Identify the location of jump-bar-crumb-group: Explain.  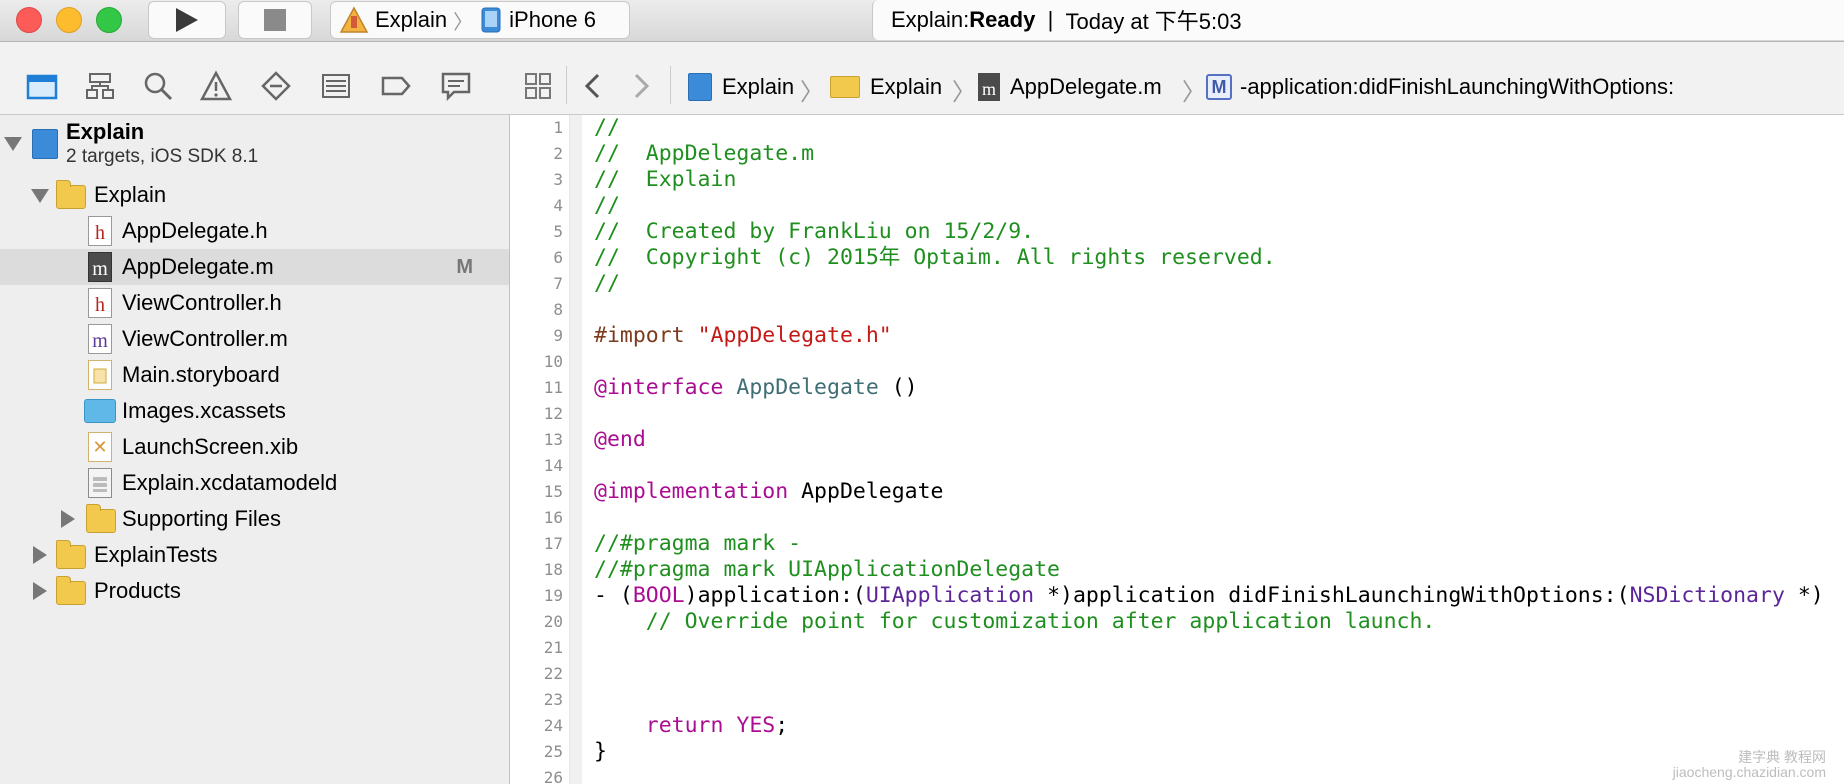
(886, 87).